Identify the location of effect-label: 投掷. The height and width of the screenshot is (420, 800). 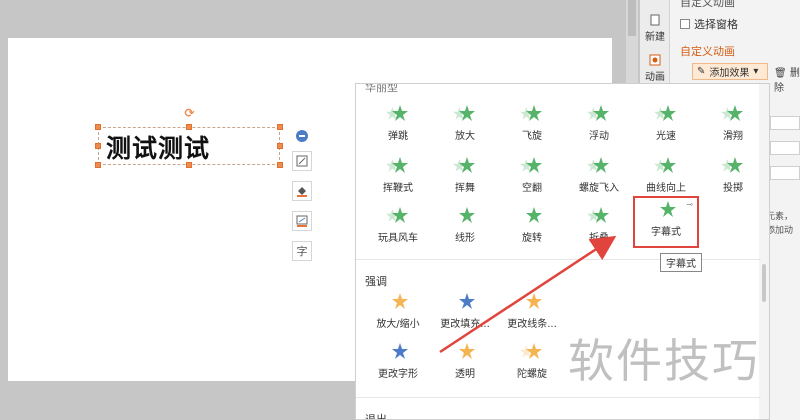
(733, 188).